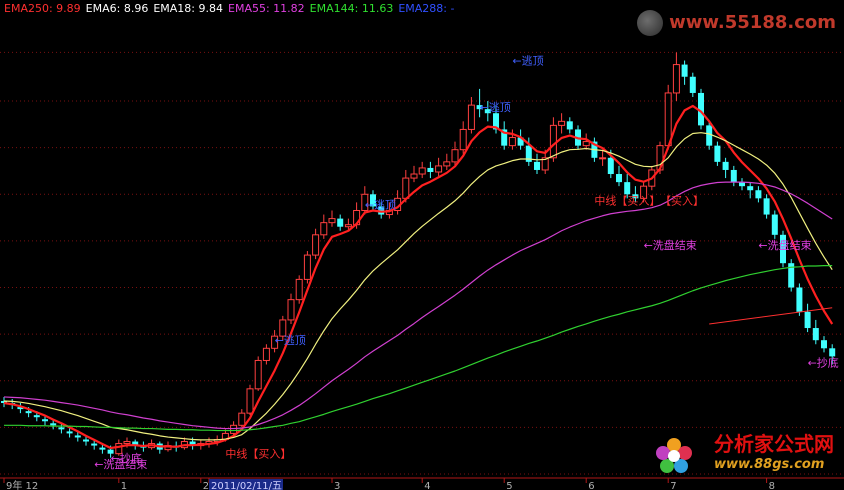  What do you see at coordinates (769, 464) in the screenshot?
I see `watermark-88gs-url: www.88gs.com` at bounding box center [769, 464].